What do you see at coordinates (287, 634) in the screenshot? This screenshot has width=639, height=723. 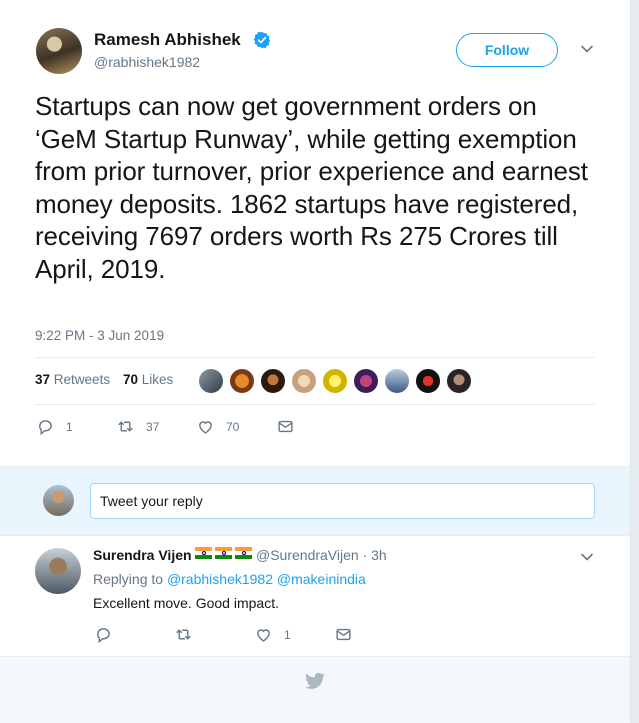 I see `like-count: 1` at bounding box center [287, 634].